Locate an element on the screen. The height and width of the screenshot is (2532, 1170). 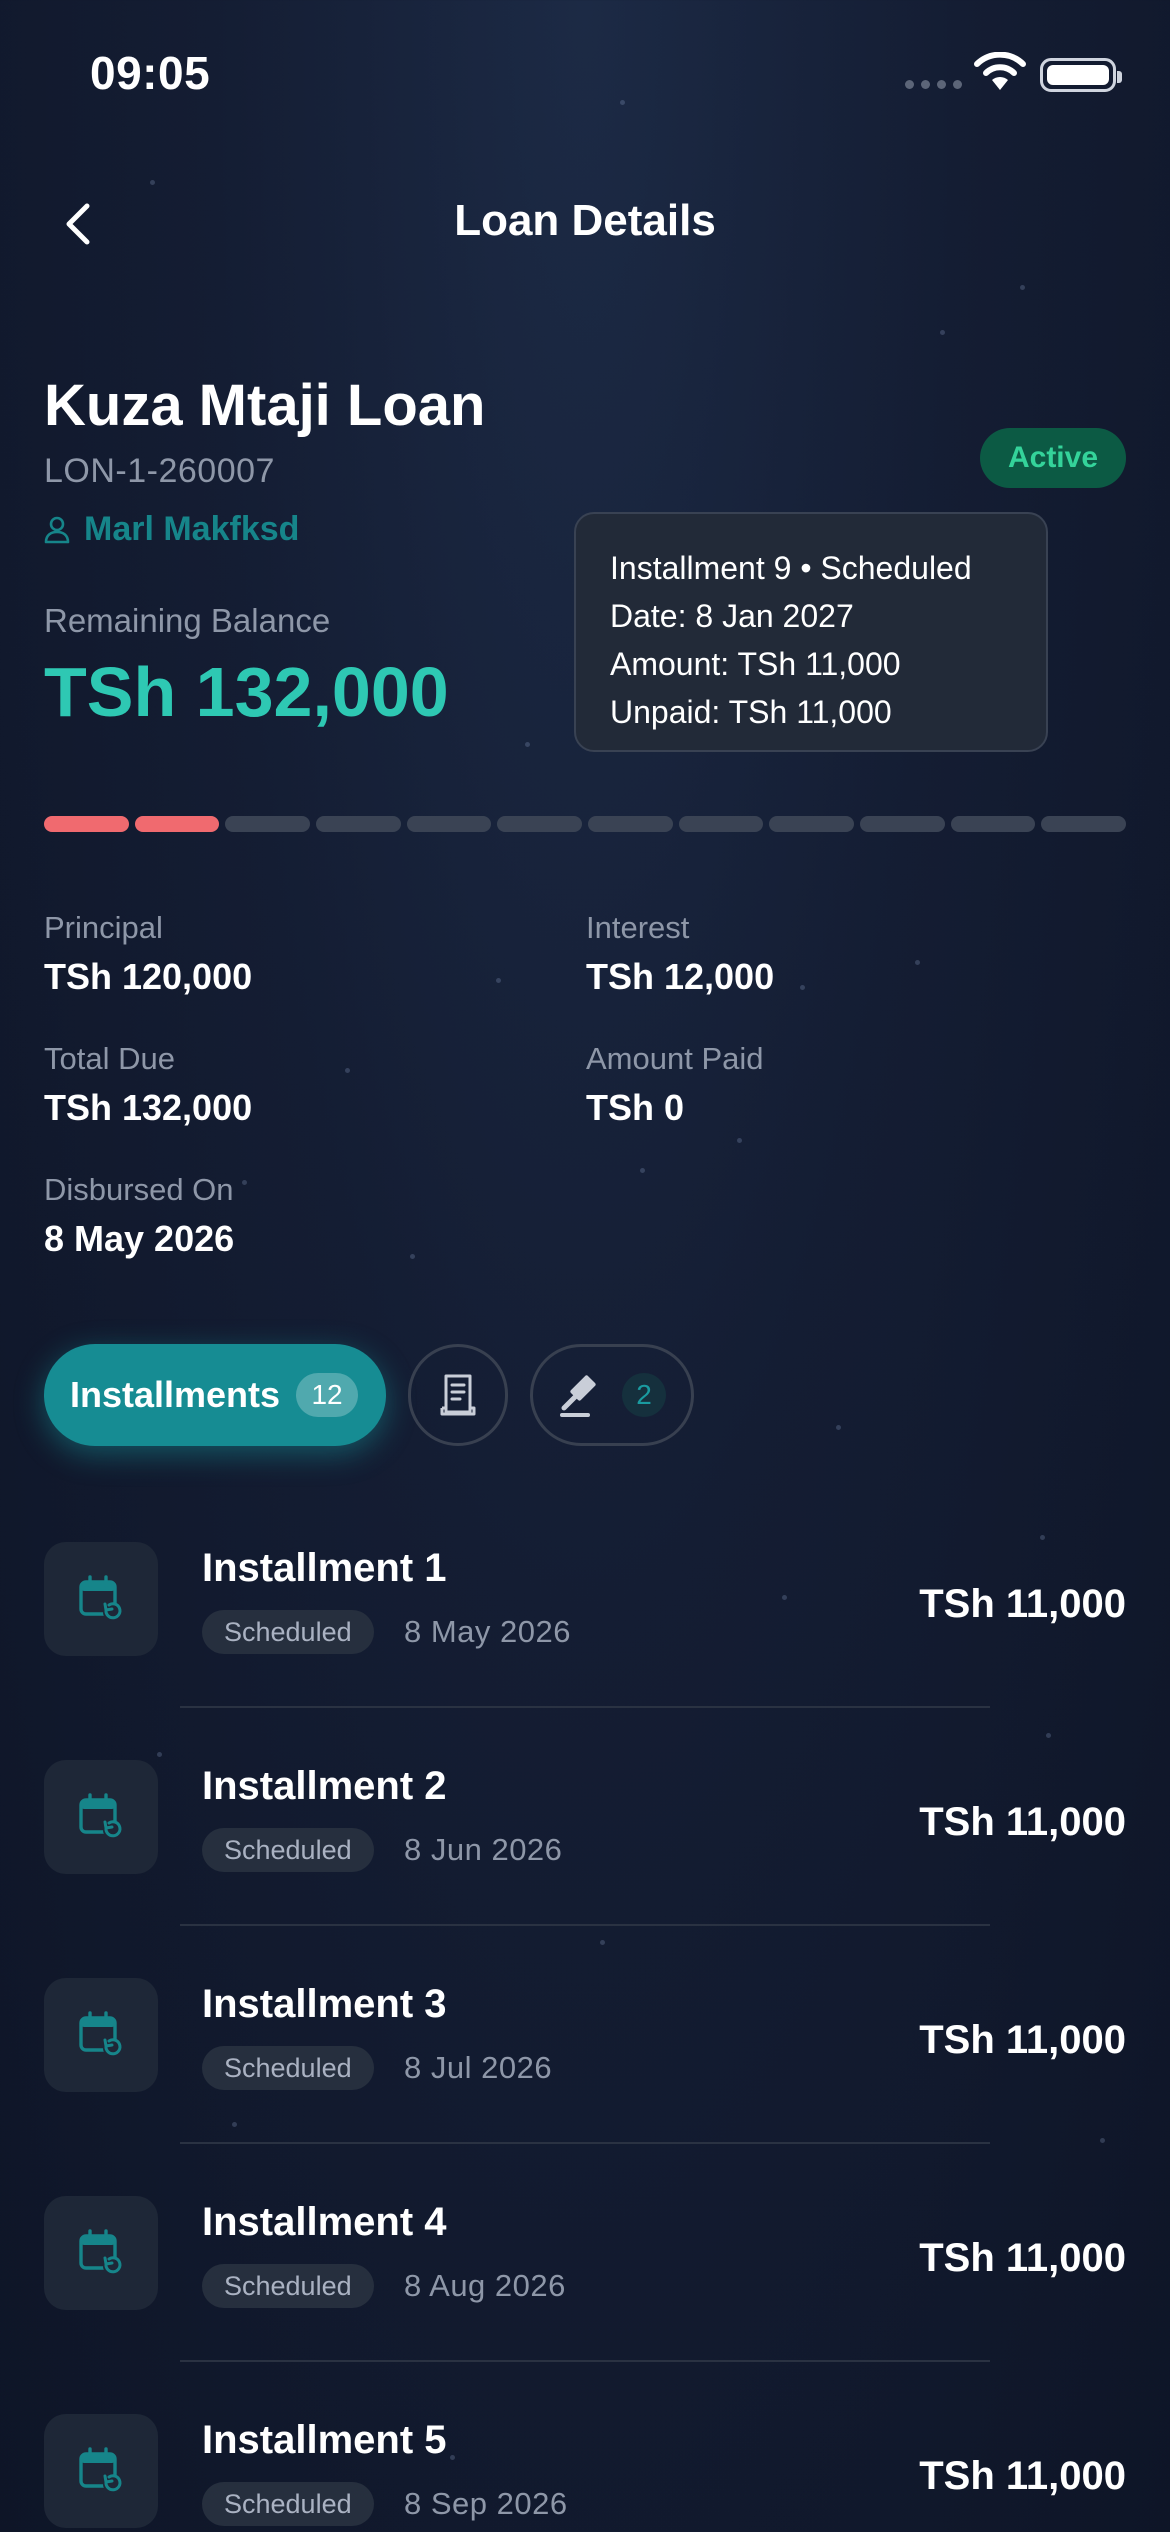
principal-label: Principal is located at coordinates (103, 927).